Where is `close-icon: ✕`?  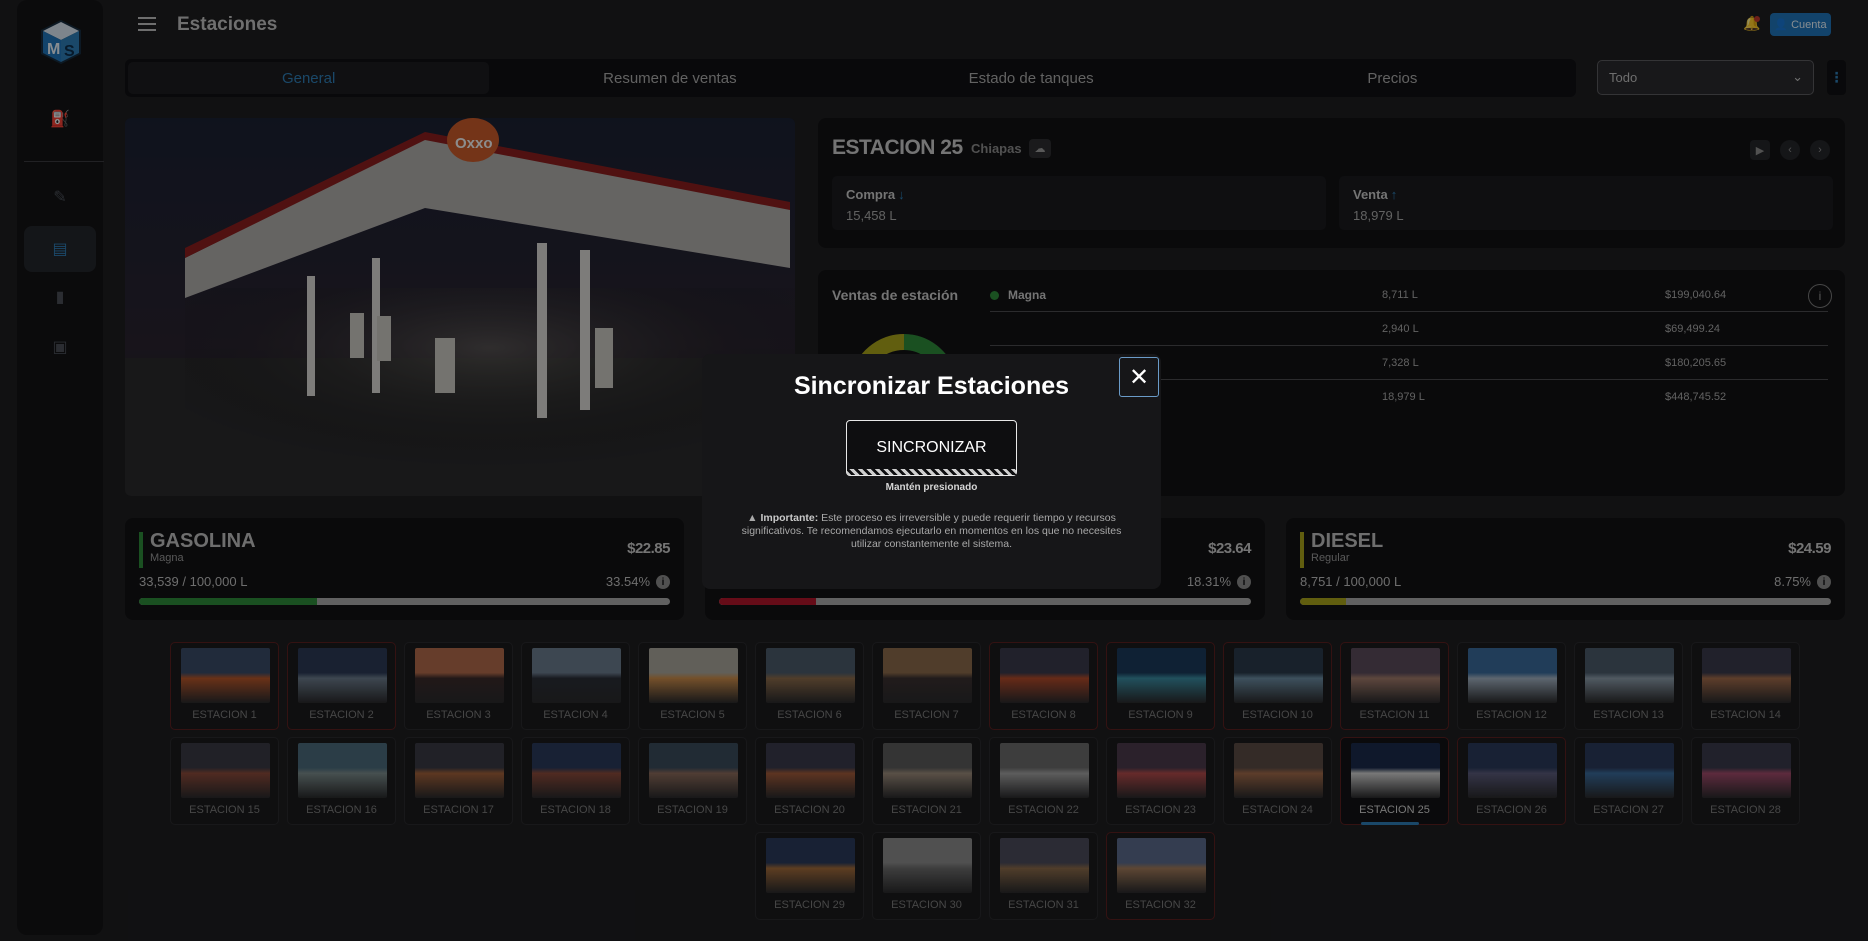
close-icon: ✕ is located at coordinates (1139, 377).